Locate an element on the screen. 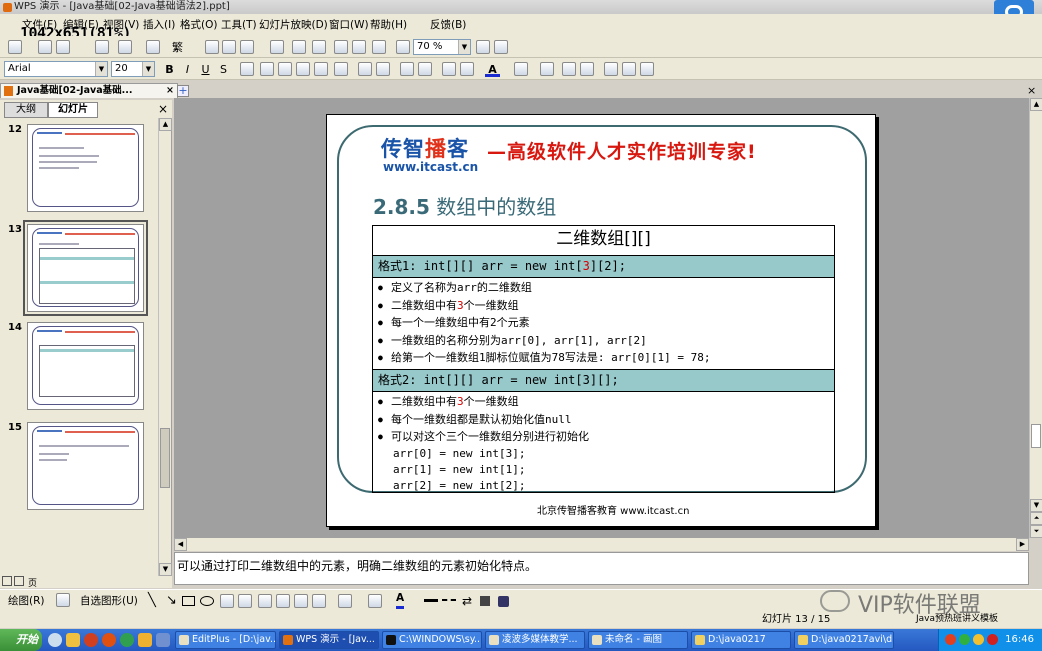 The width and height of the screenshot is (1042, 651). align-right-icon is located at coordinates (285, 69).